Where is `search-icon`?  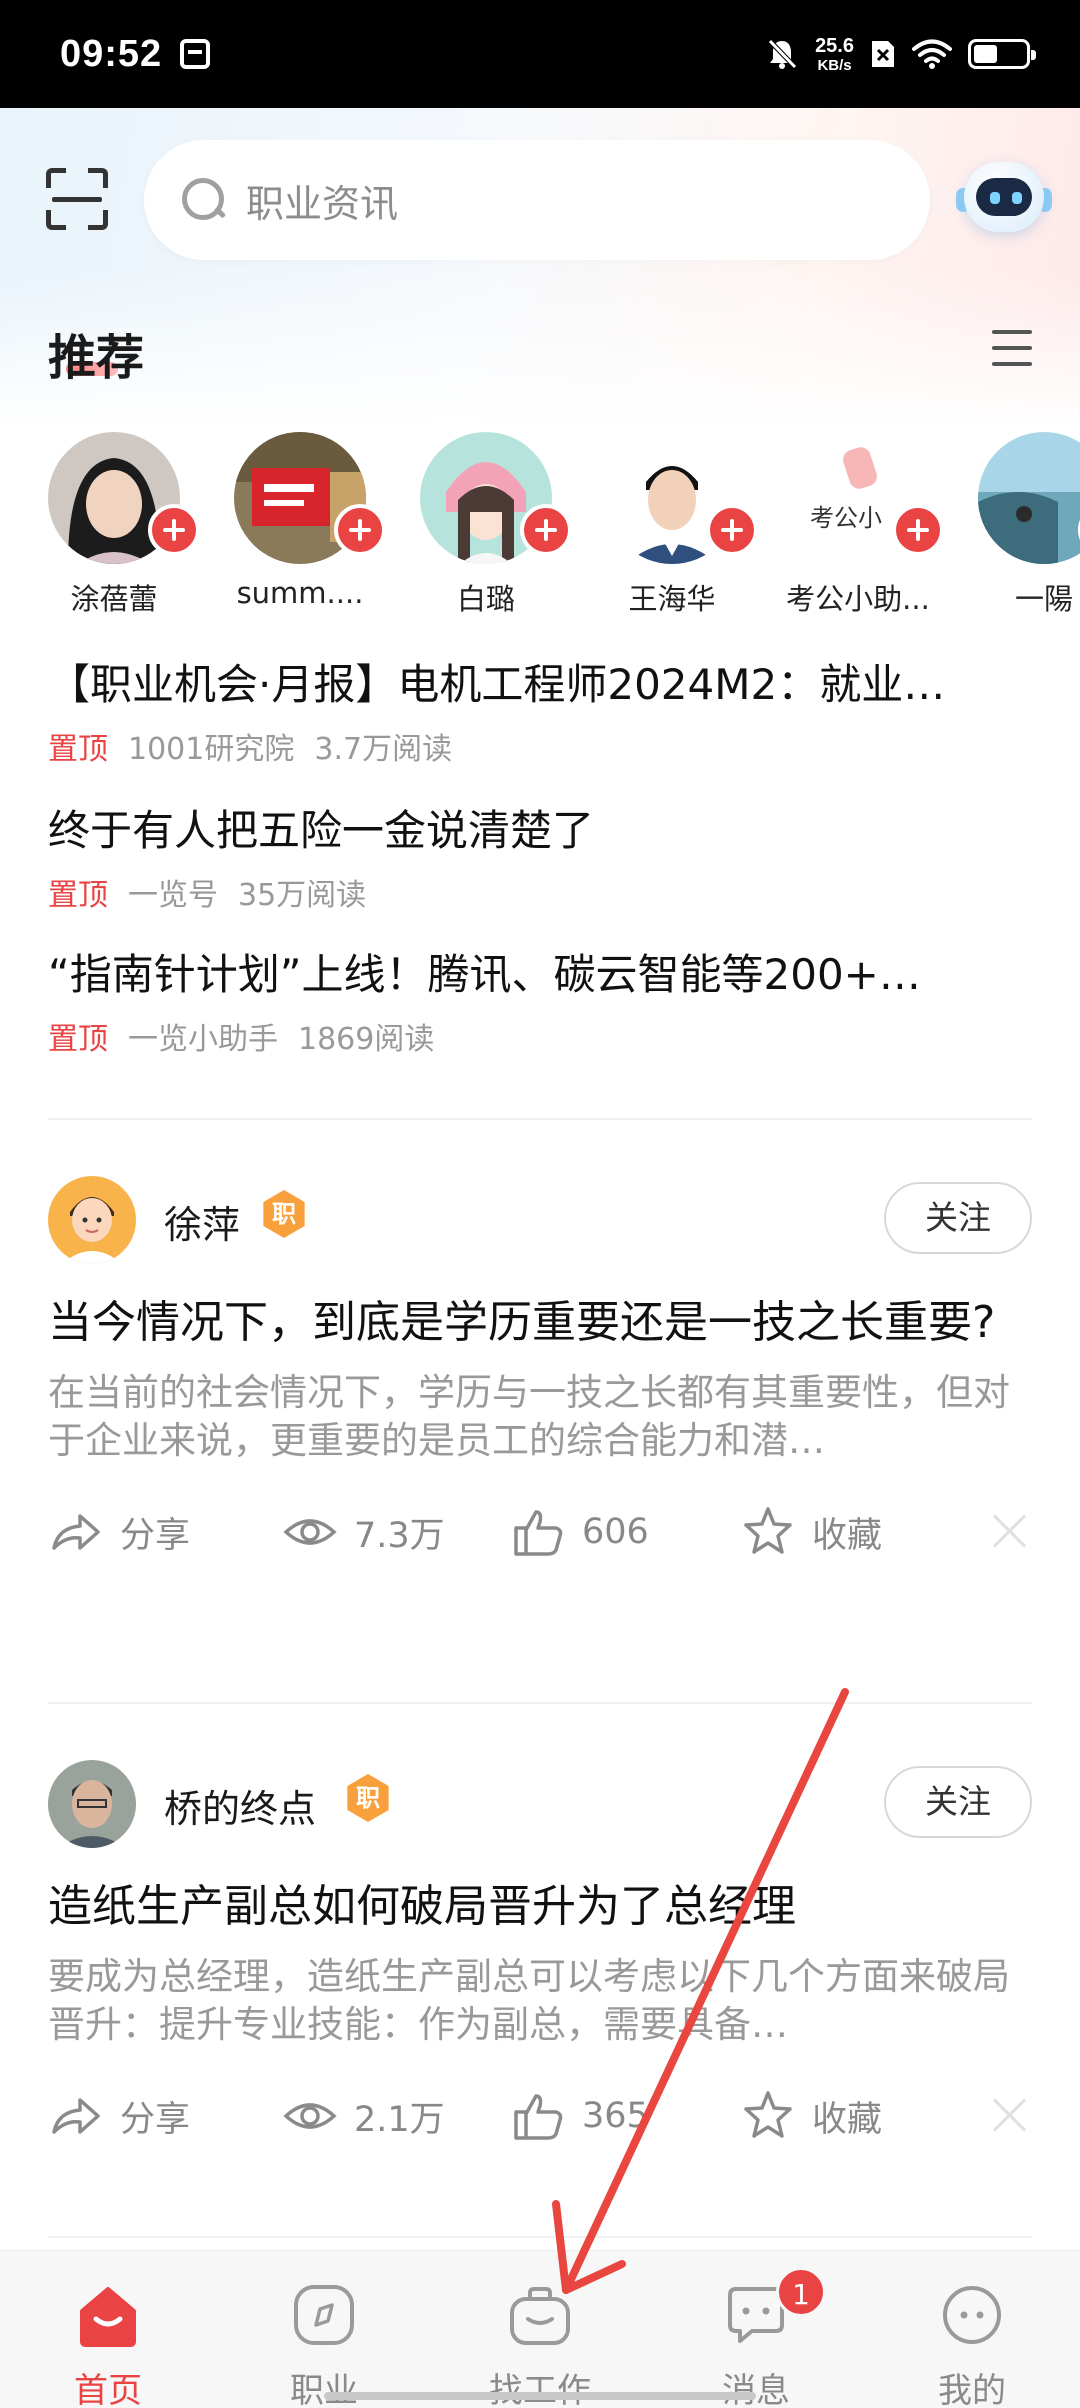 search-icon is located at coordinates (204, 200).